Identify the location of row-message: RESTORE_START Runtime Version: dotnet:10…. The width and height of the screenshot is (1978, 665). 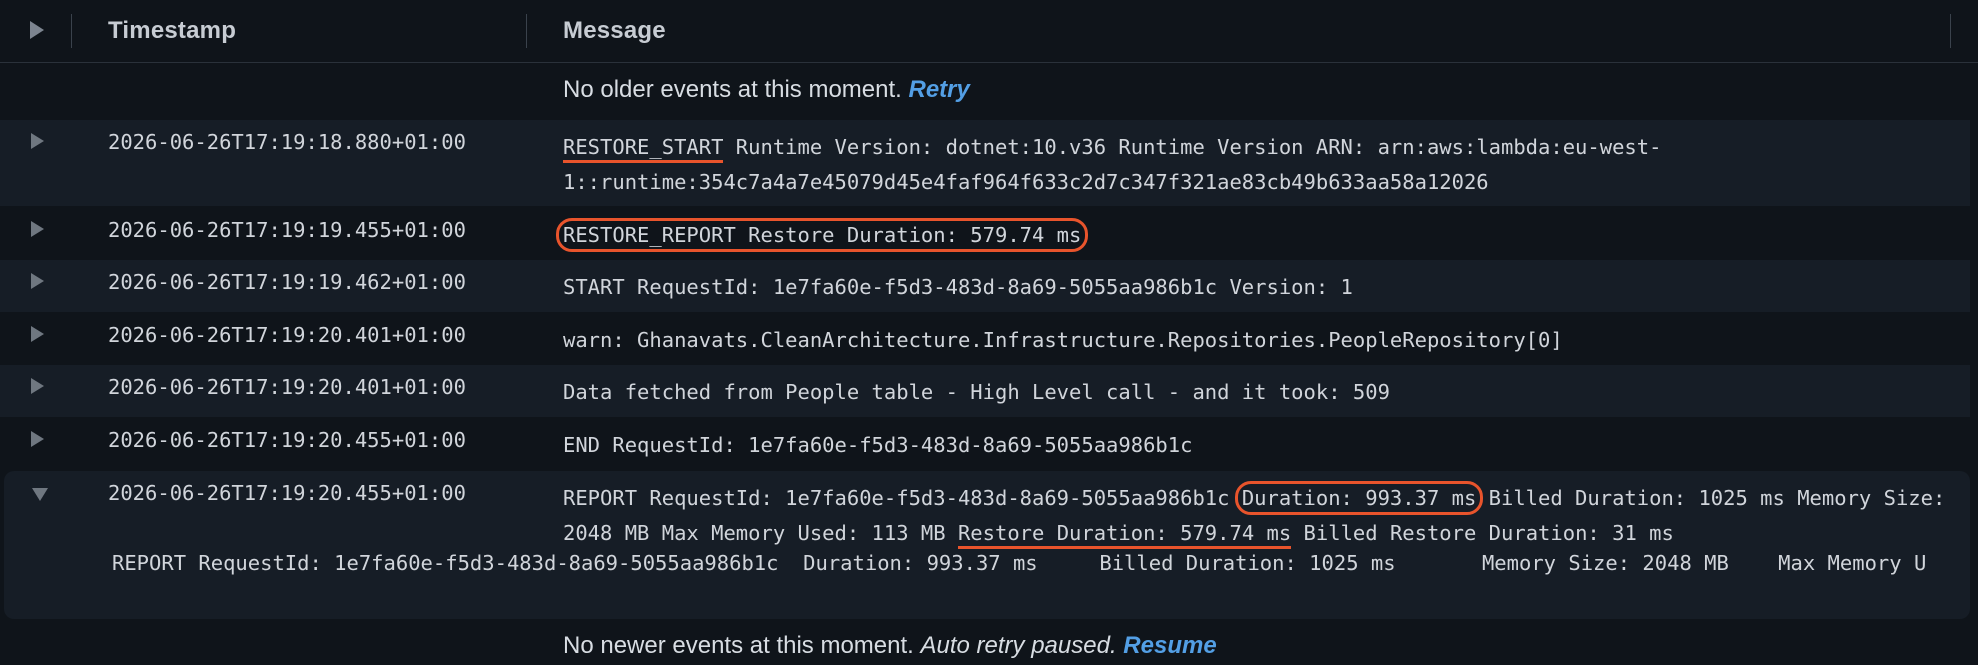
(1258, 165).